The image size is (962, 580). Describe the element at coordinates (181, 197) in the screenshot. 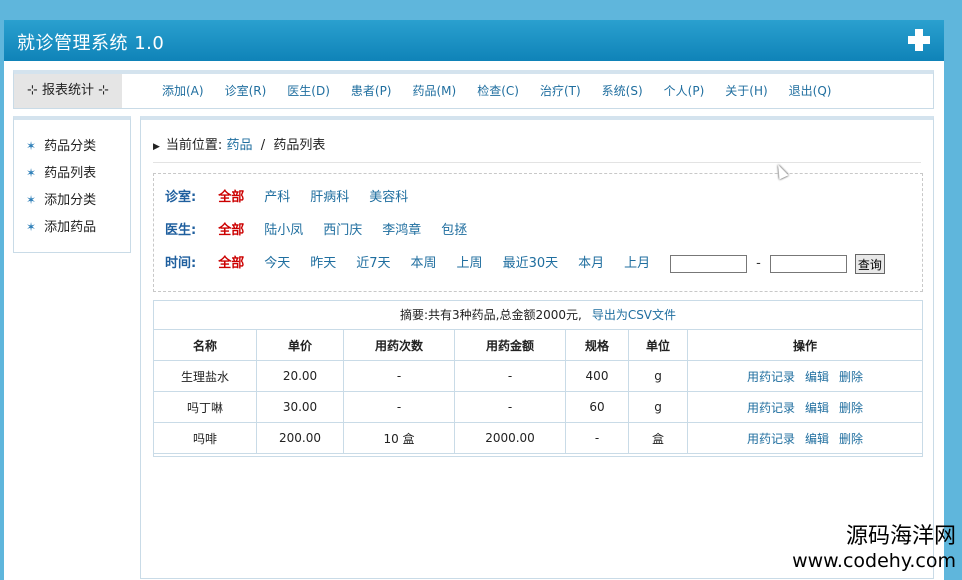

I see `filter-label-clinic: 诊室:` at that location.